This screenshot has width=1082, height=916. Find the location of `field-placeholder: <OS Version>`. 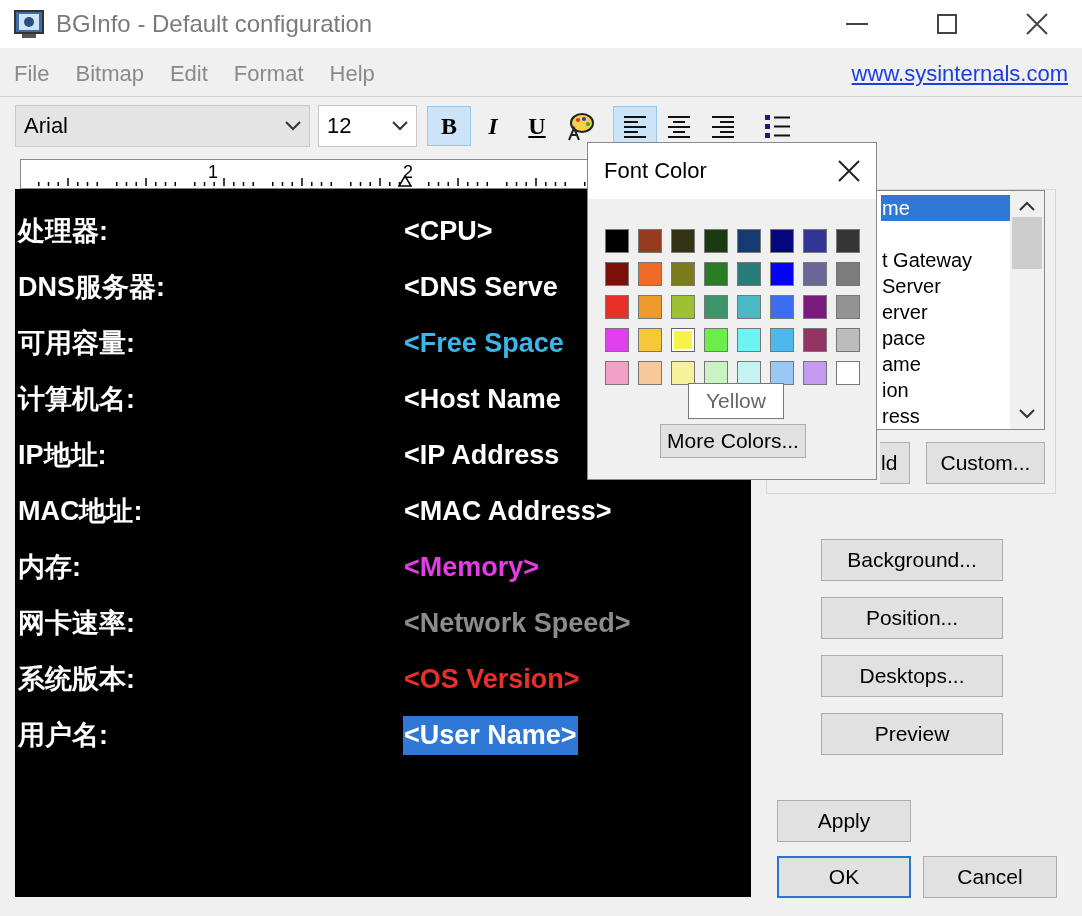

field-placeholder: <OS Version> is located at coordinates (492, 679).